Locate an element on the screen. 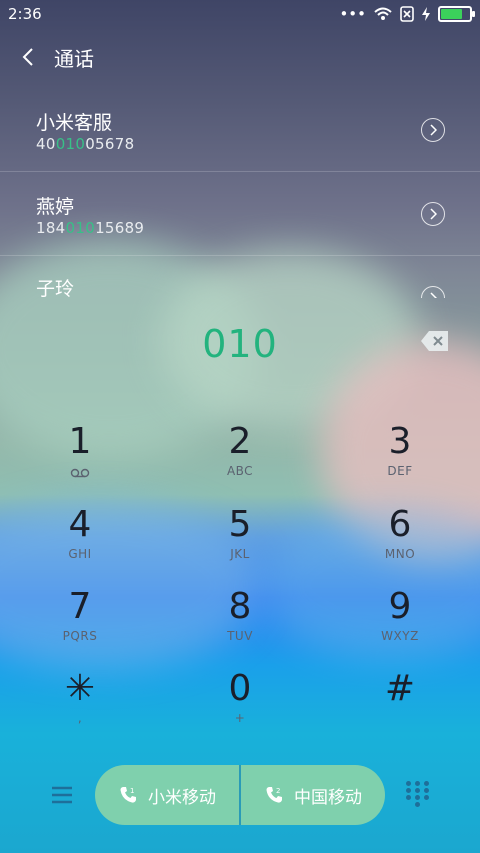  dial-display: 010 is located at coordinates (240, 344).